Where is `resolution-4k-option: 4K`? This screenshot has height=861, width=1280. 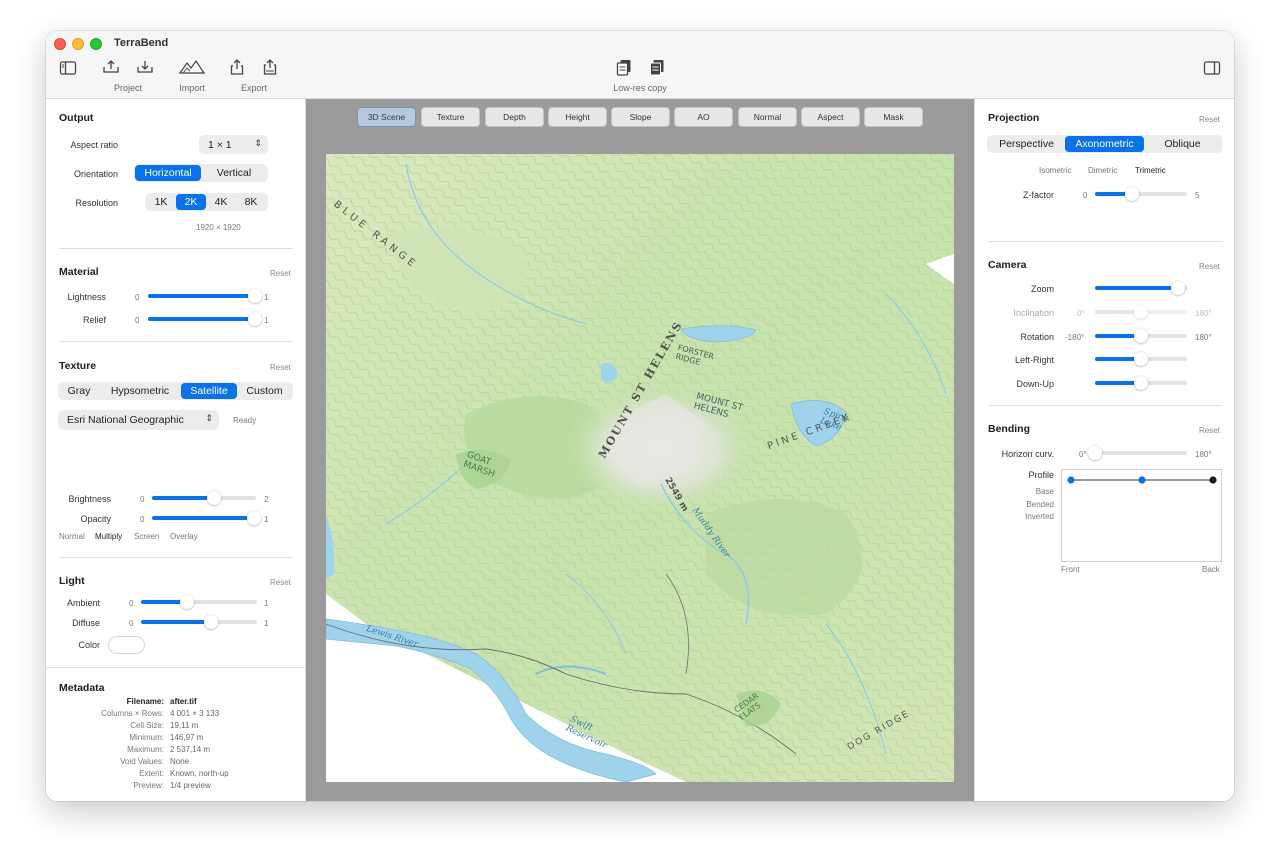
resolution-4k-option: 4K is located at coordinates (221, 202).